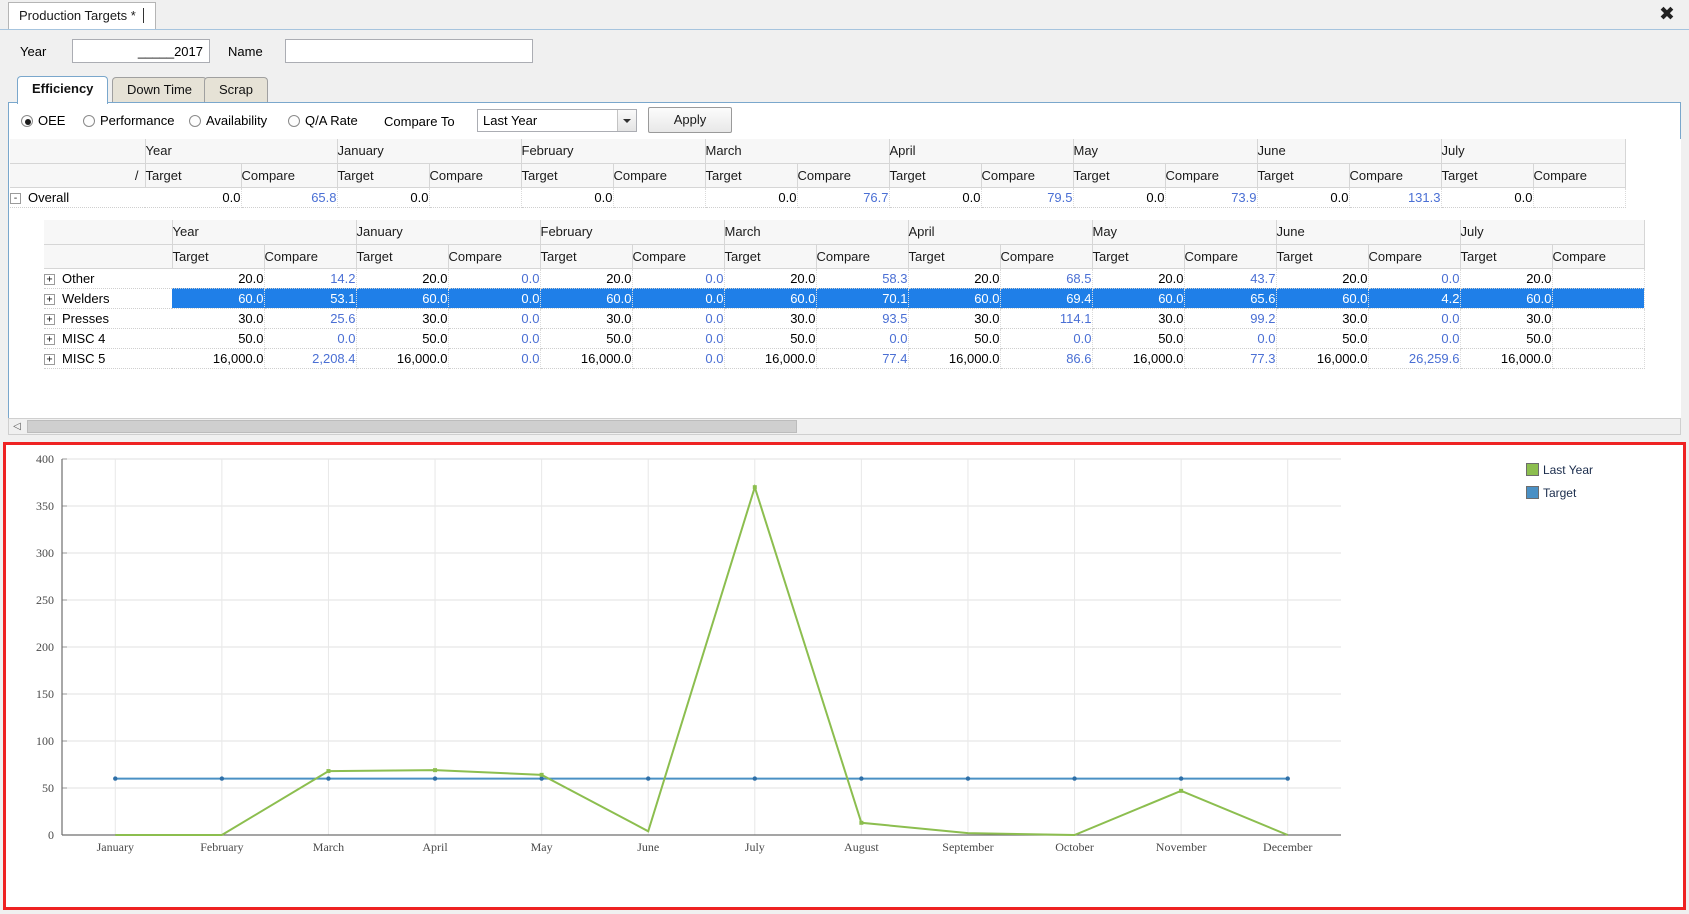  Describe the element at coordinates (1533, 151) in the screenshot. I see `column-group-header: July` at that location.